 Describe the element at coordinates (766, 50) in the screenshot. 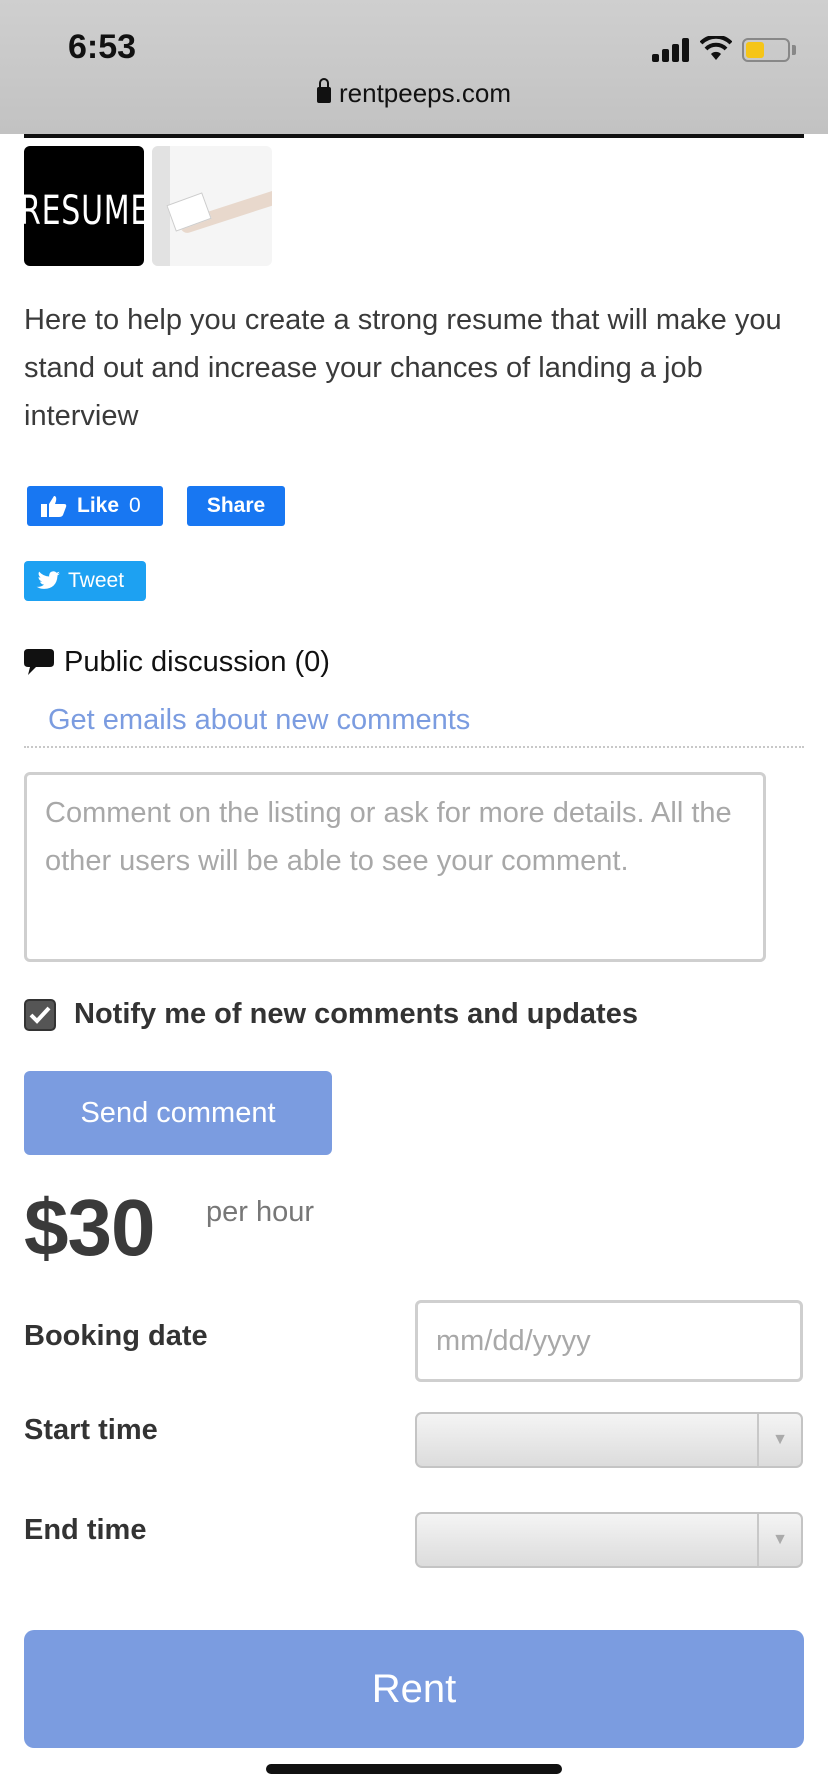

I see `battery-icon` at that location.